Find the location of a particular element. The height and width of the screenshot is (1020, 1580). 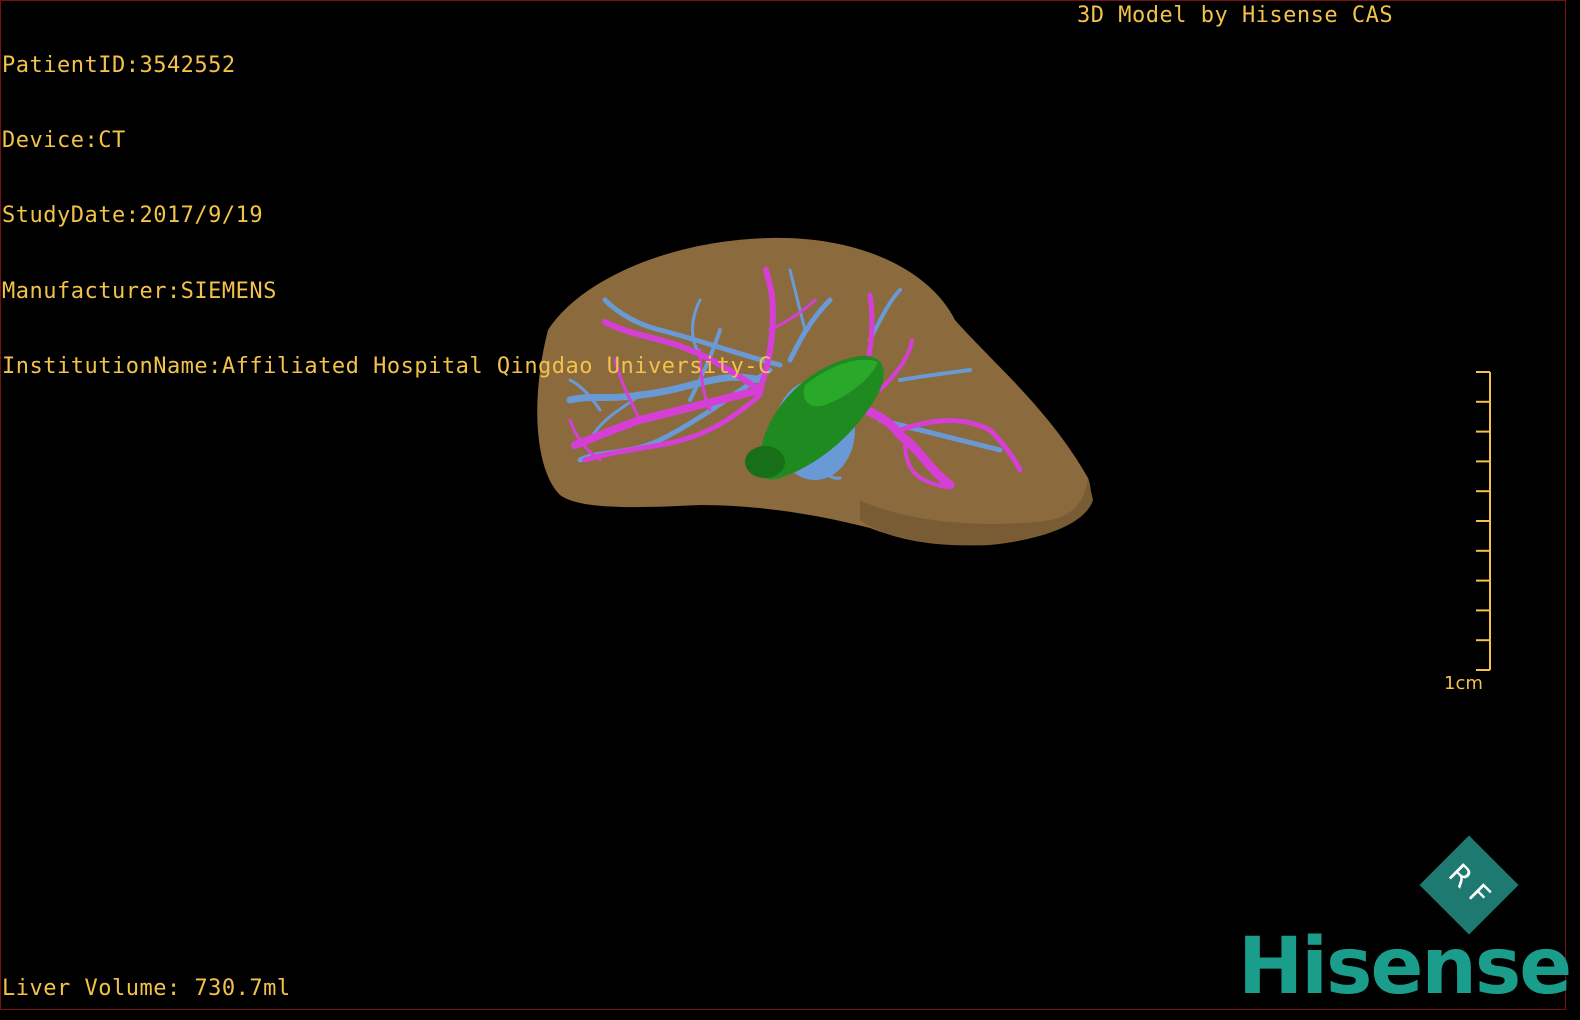

manufacturer-text: Manufacturer:SIEMENS is located at coordinates (139, 291).